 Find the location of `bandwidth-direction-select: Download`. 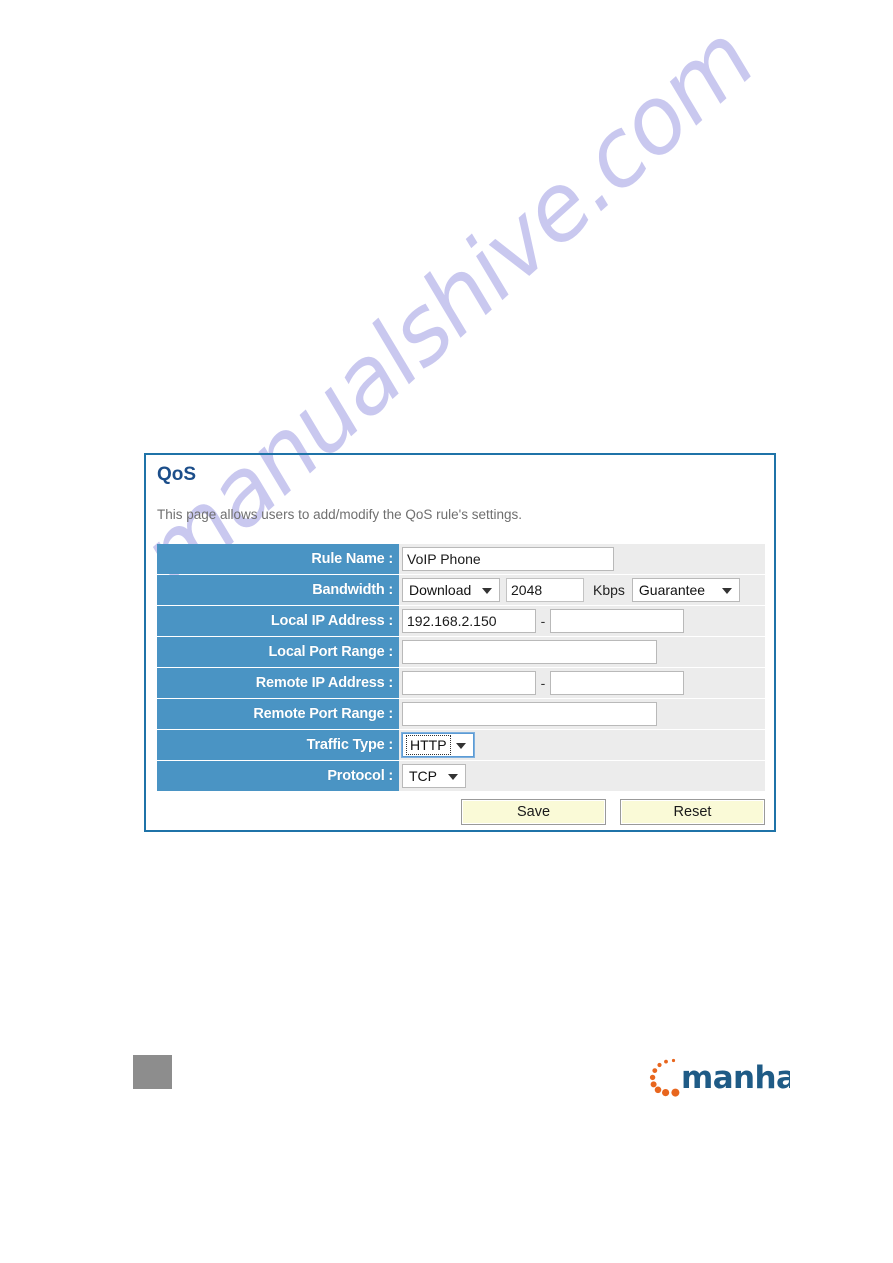

bandwidth-direction-select: Download is located at coordinates (451, 590).